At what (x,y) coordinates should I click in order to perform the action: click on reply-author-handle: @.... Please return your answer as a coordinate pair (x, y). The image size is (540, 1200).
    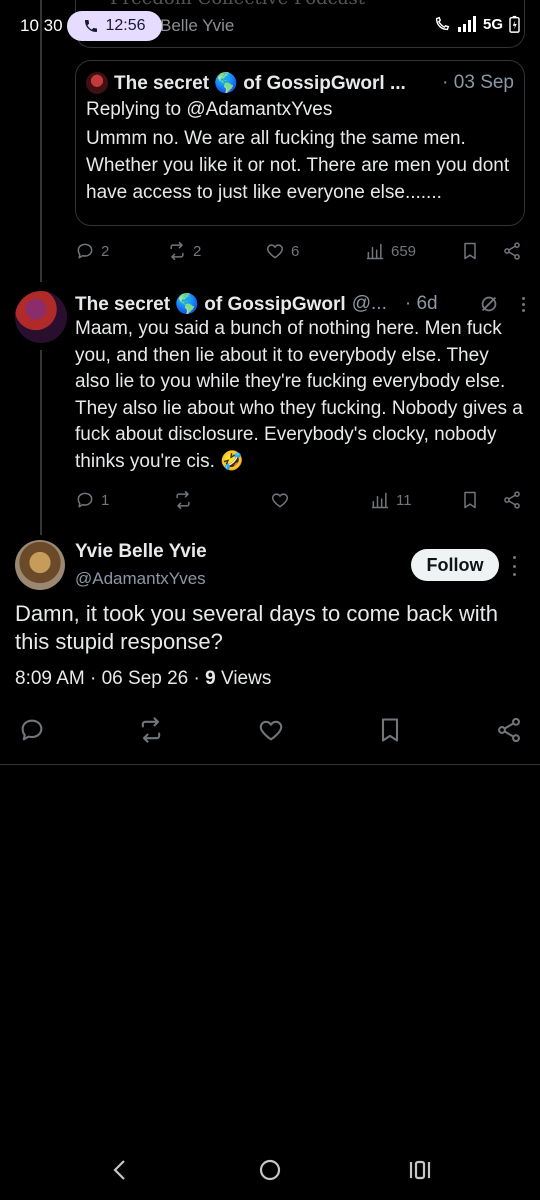
    Looking at the image, I should click on (369, 304).